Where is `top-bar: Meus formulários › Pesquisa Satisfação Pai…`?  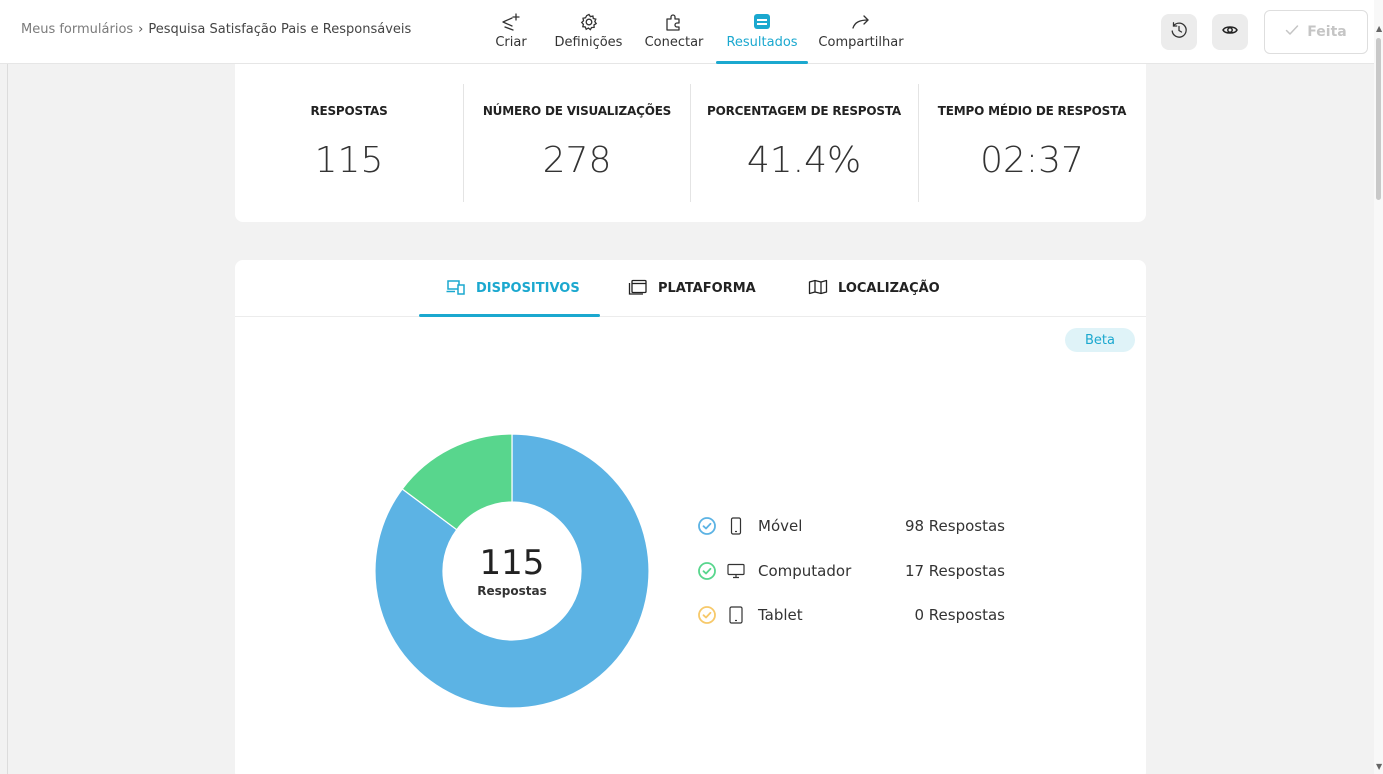 top-bar: Meus formulários › Pesquisa Satisfação Pai… is located at coordinates (687, 32).